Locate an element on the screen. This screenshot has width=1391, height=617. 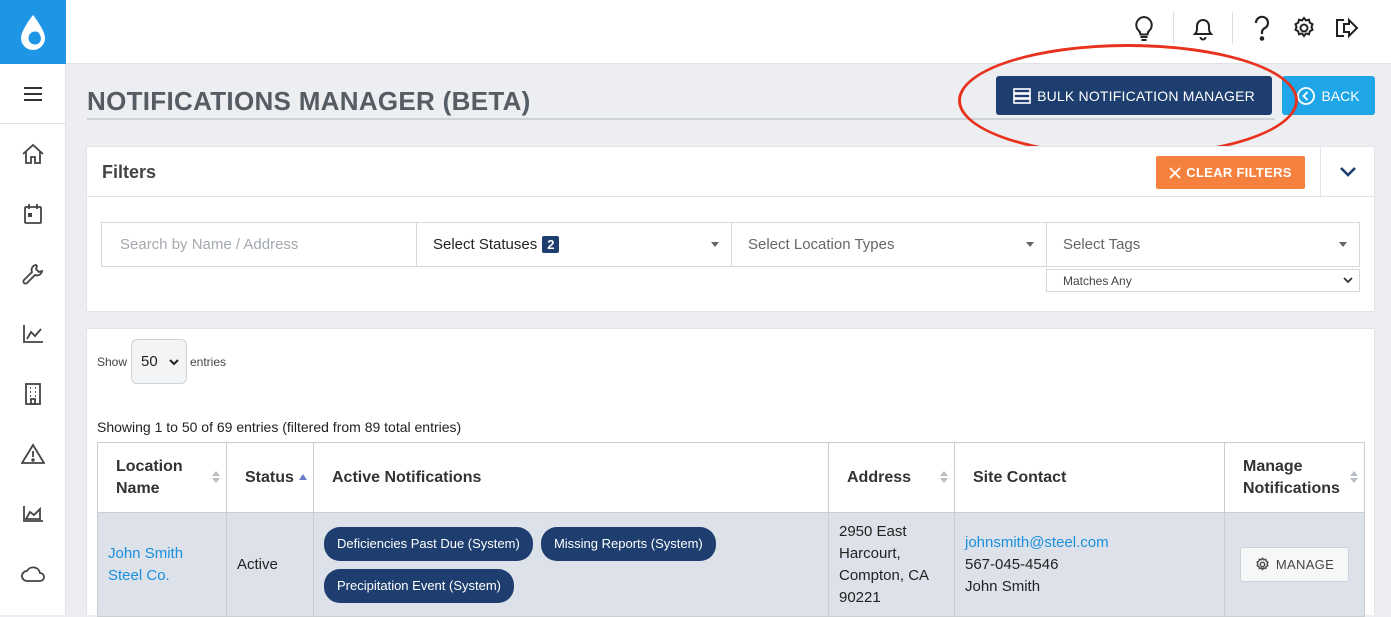
filters-title: Filters is located at coordinates (129, 172).